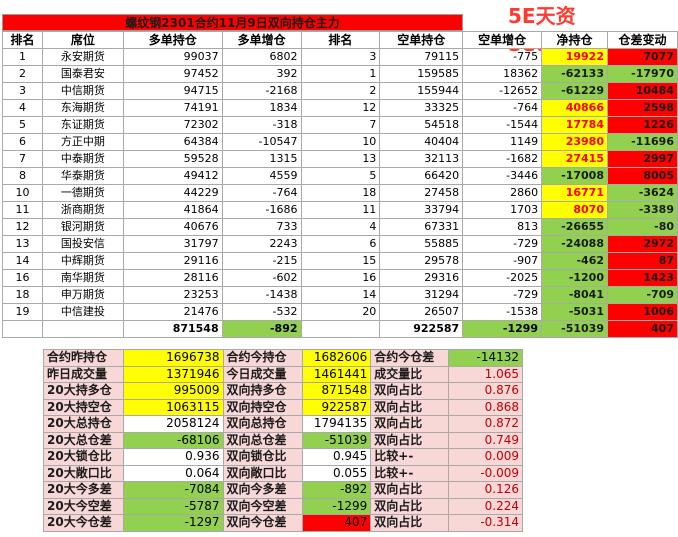 The image size is (678, 537). Describe the element at coordinates (172, 74) in the screenshot. I see `table-cell: 97452` at that location.